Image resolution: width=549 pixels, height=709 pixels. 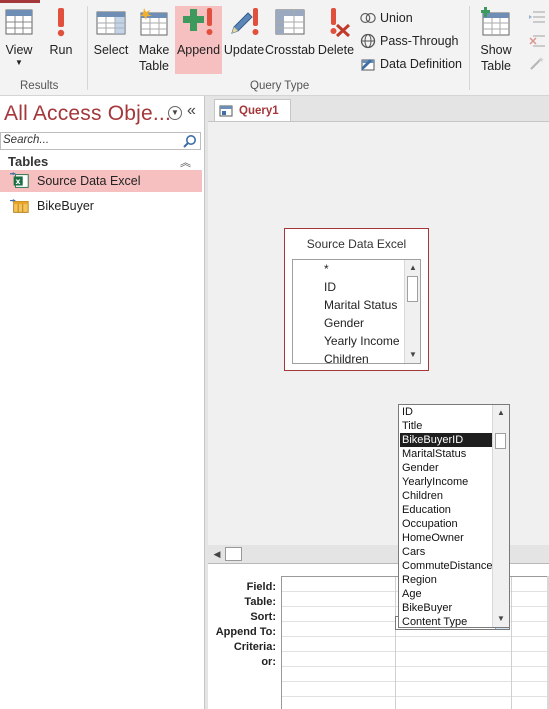 I want to click on show-table-icon, so click(x=496, y=22).